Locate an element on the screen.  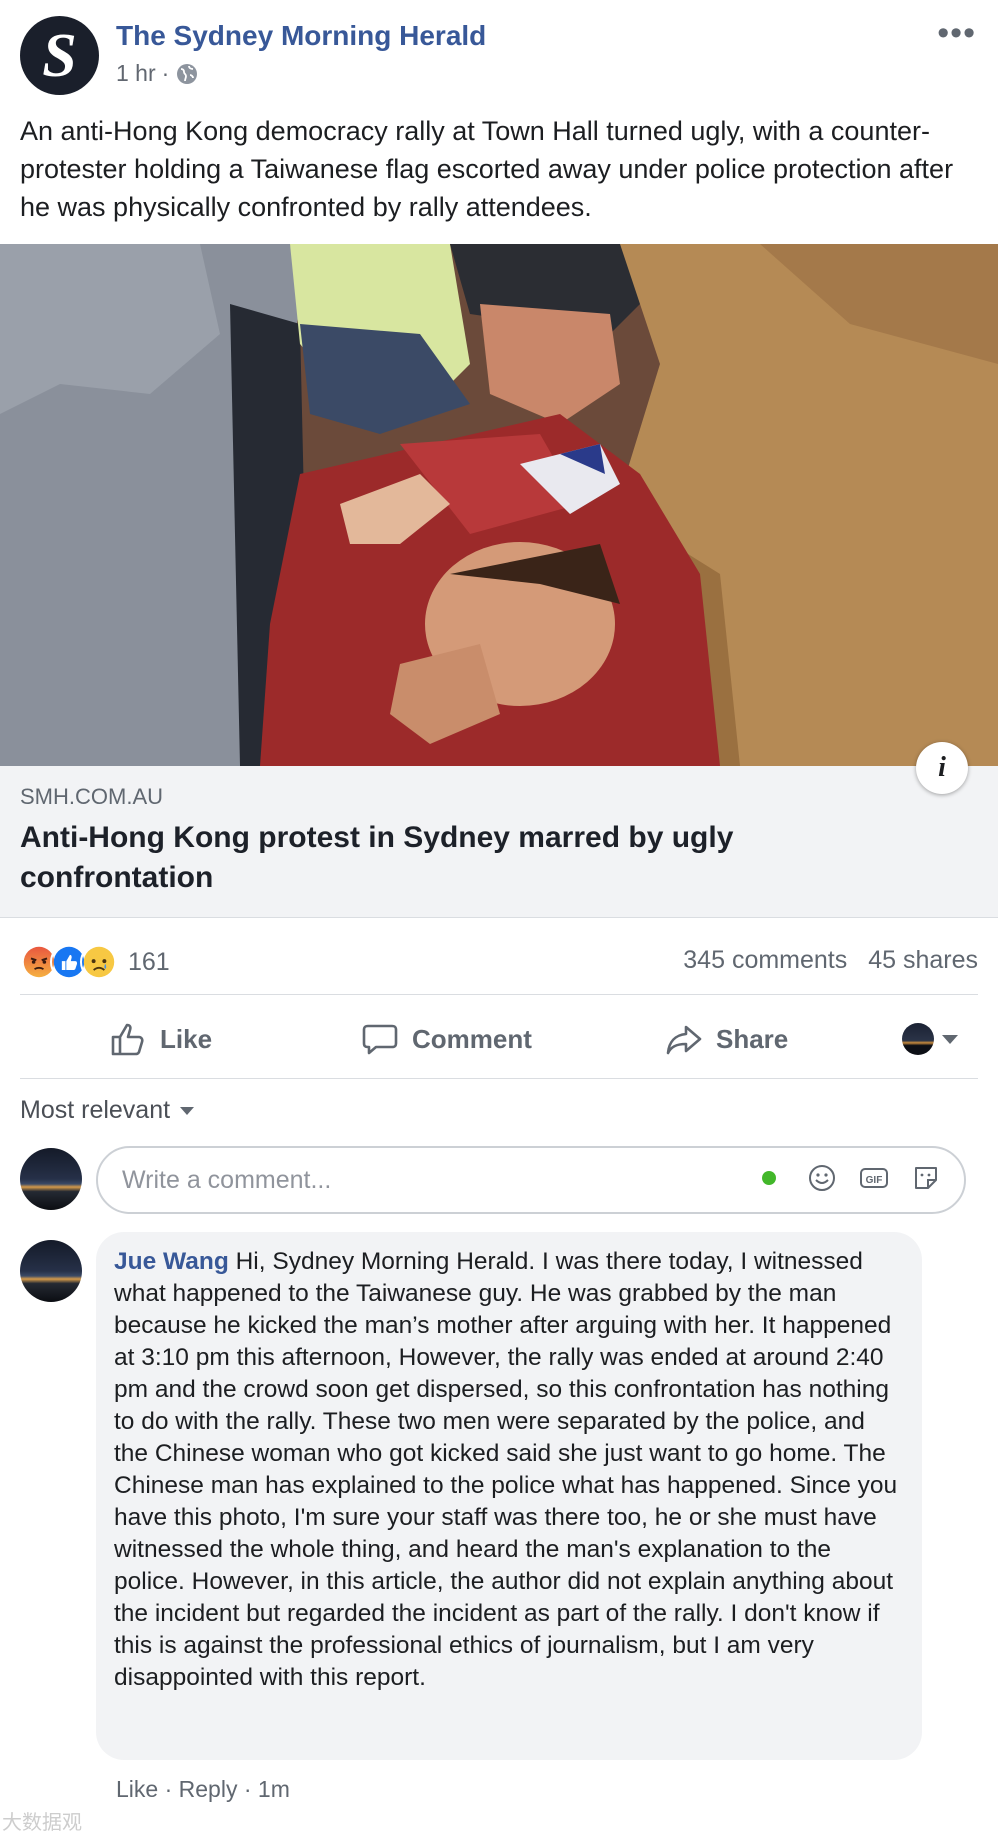
composer-tools: GIF is located at coordinates (852, 1178).